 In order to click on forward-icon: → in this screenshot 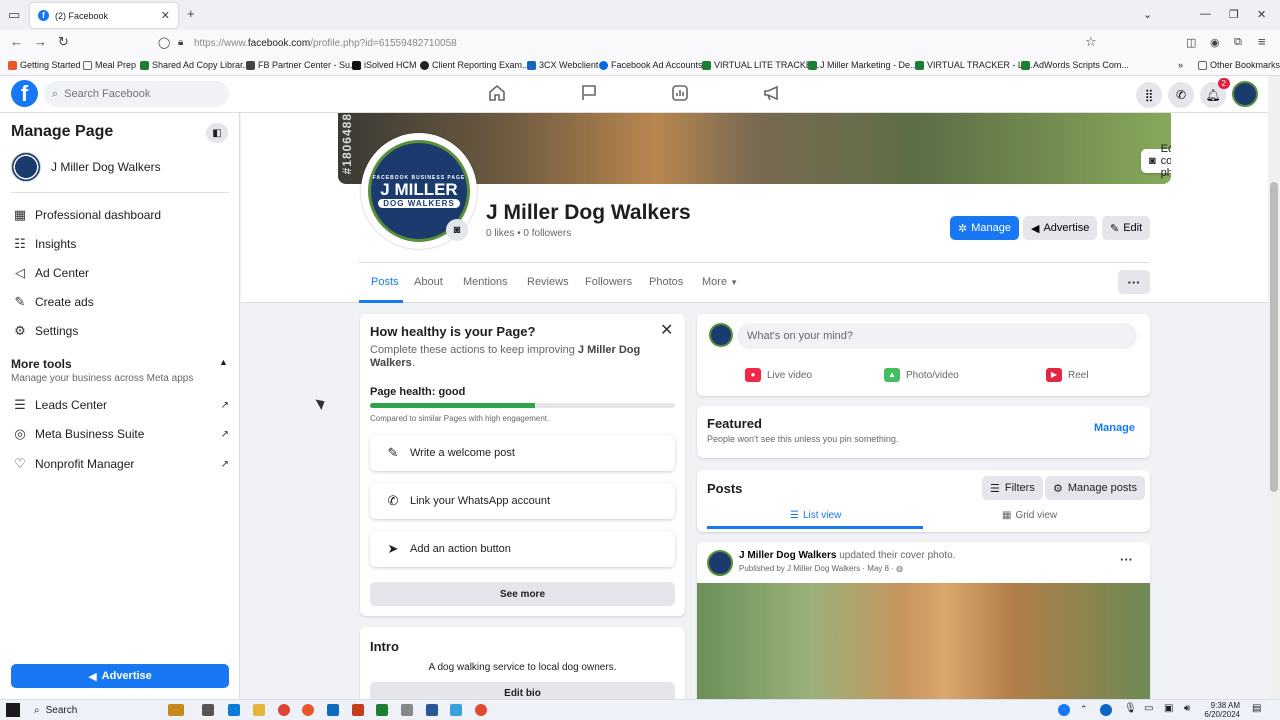, I will do `click(40, 41)`.